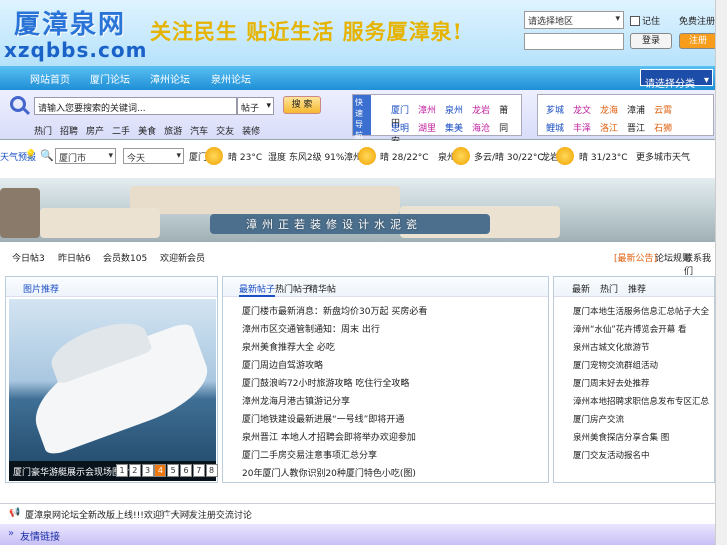 The height and width of the screenshot is (545, 727). What do you see at coordinates (211, 470) in the screenshot?
I see `page-number-button: 8` at bounding box center [211, 470].